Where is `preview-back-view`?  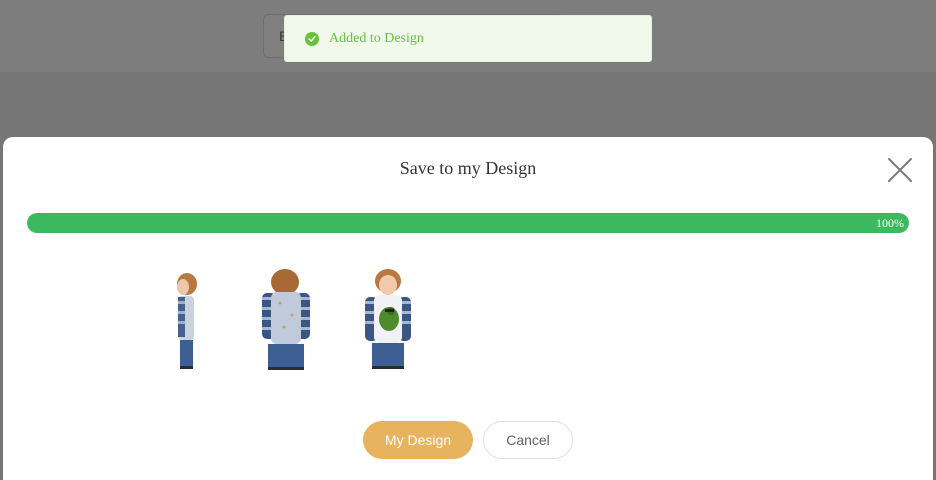 preview-back-view is located at coordinates (285, 319).